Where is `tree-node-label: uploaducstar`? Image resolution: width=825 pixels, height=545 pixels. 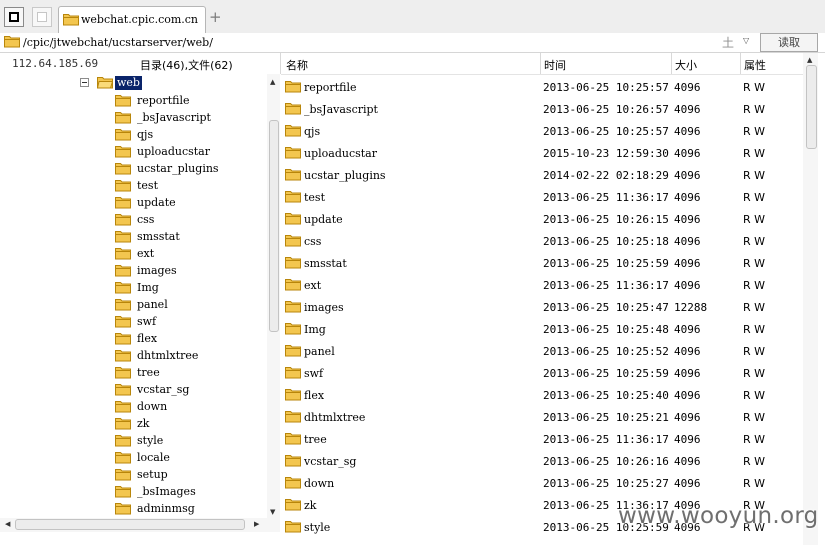
tree-node-label: uploaducstar is located at coordinates (173, 151).